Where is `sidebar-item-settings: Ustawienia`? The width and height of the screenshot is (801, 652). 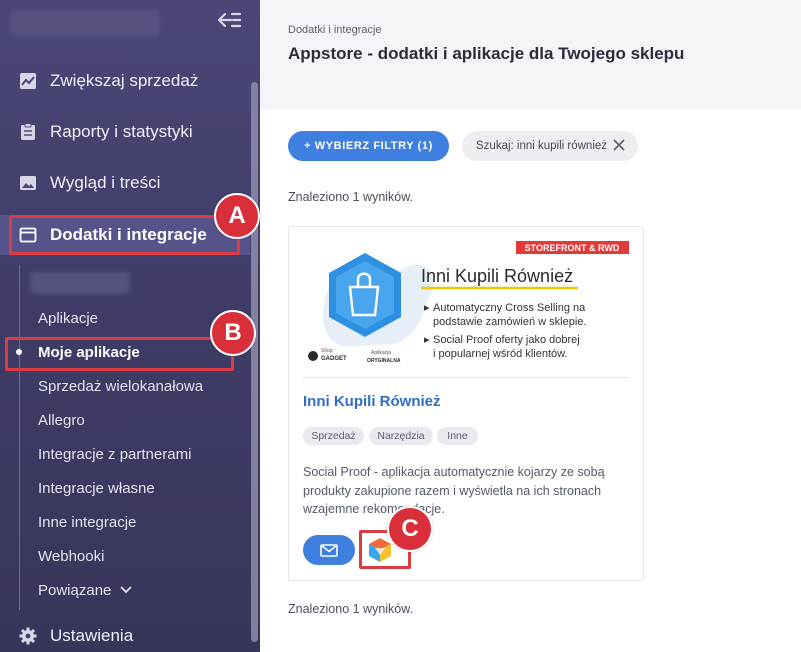
sidebar-item-settings: Ustawienia is located at coordinates (125, 634).